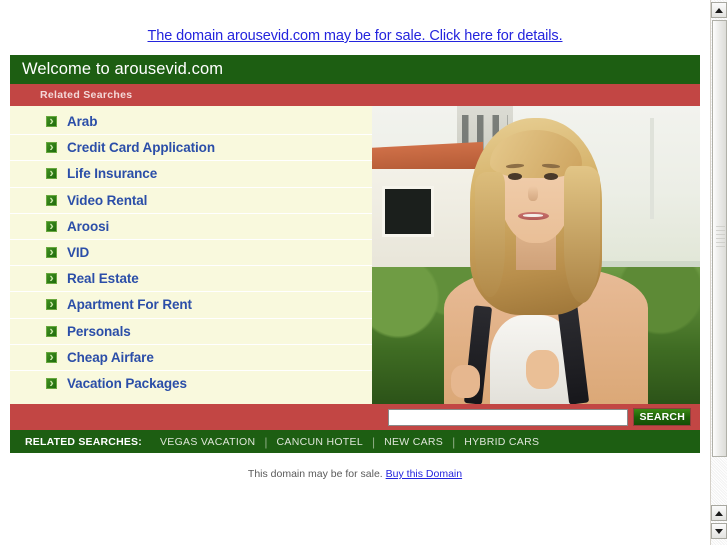  I want to click on list-item: Credit Card Application, so click(191, 148).